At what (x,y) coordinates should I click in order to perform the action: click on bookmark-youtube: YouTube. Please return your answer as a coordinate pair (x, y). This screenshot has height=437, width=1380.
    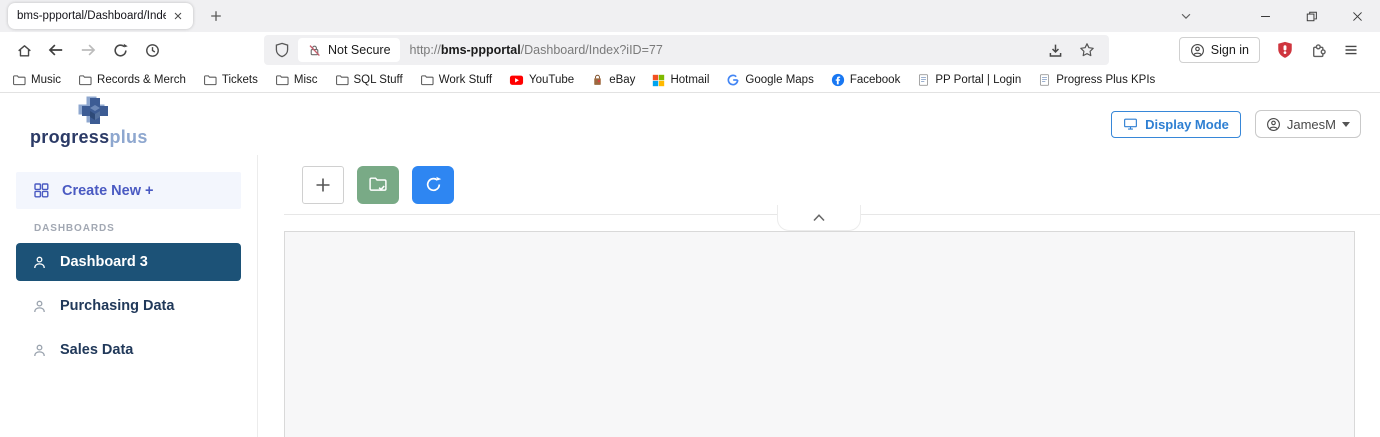
    Looking at the image, I should click on (541, 80).